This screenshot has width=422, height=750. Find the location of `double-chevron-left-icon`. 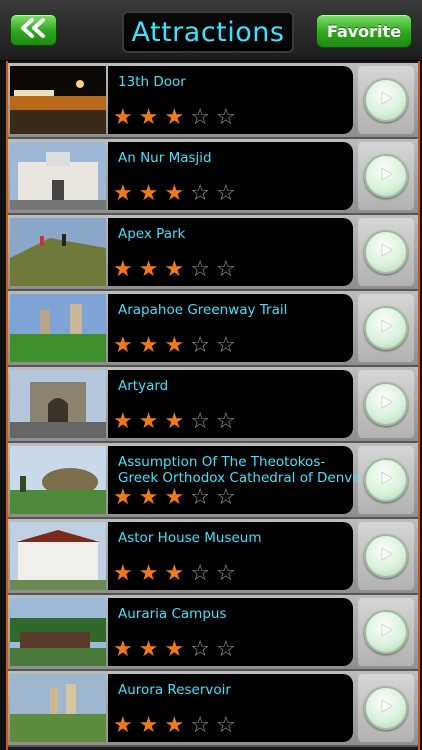

double-chevron-left-icon is located at coordinates (34, 30).